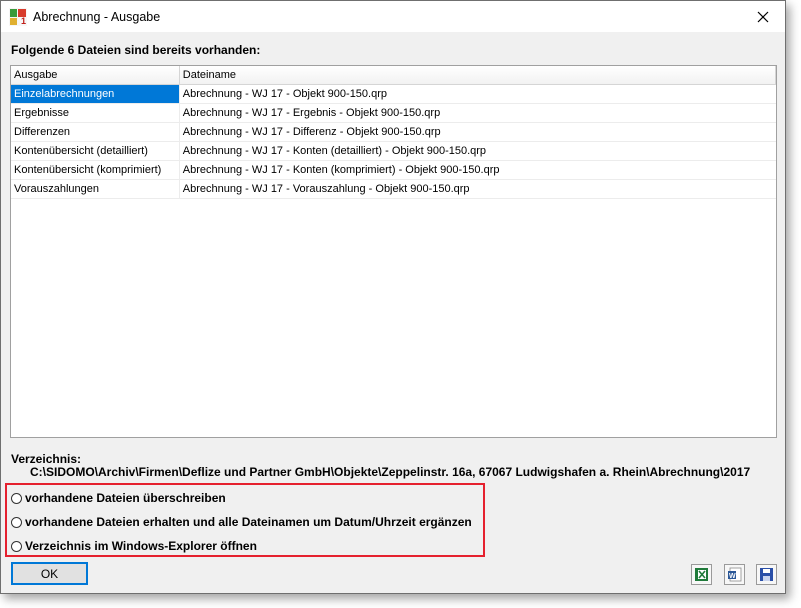 Image resolution: width=801 pixels, height=608 pixels. Describe the element at coordinates (95, 189) in the screenshot. I see `cell-ausgabe: Vorauszahlungen` at that location.